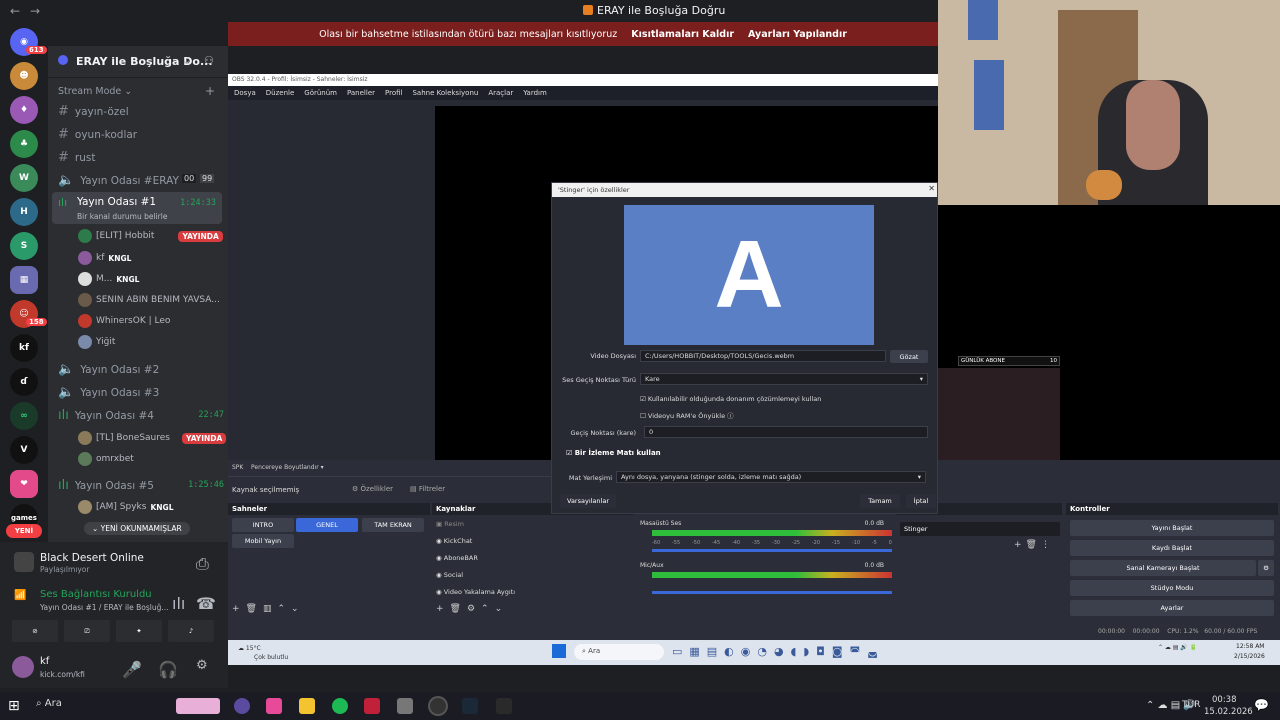  I want to click on notification-icon: 💬, so click(1261, 705).